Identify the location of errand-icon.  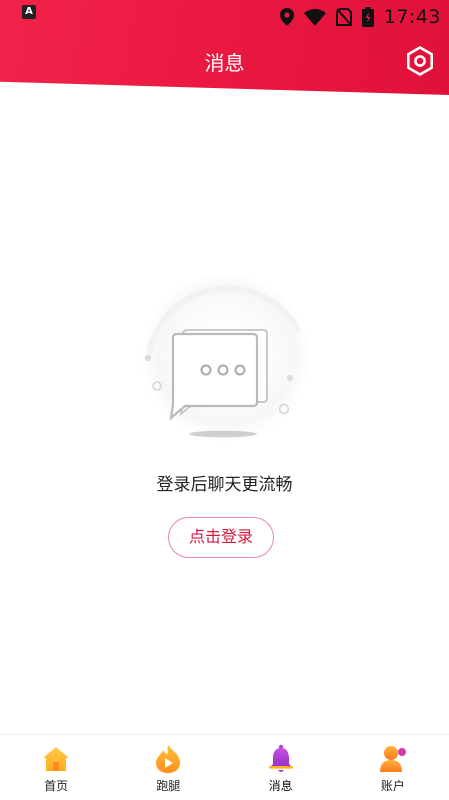
(168, 759).